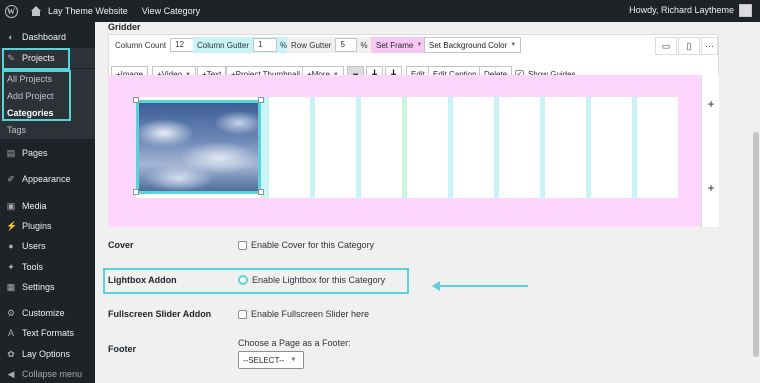 The width and height of the screenshot is (760, 383). I want to click on gear-icon: ✿, so click(11, 354).